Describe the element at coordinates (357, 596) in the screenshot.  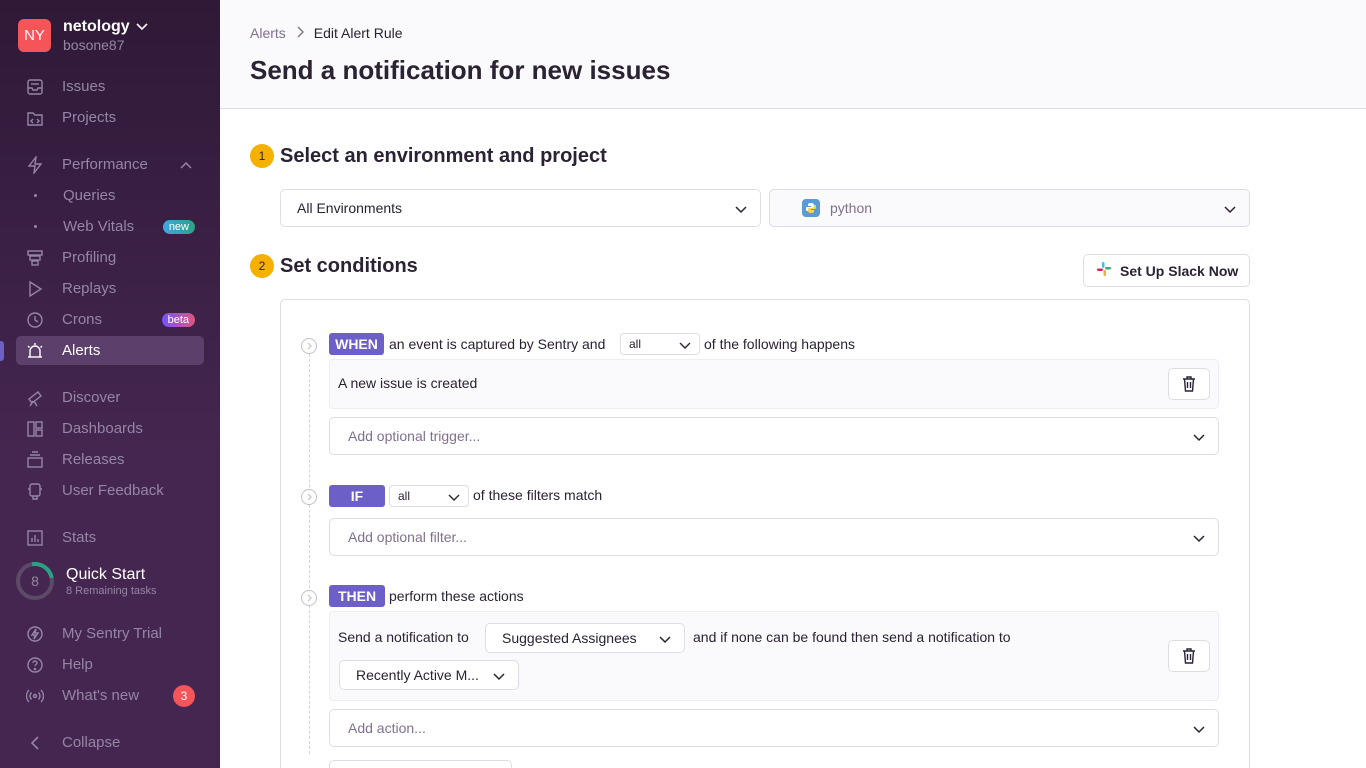
I see `then-pill: THEN` at that location.